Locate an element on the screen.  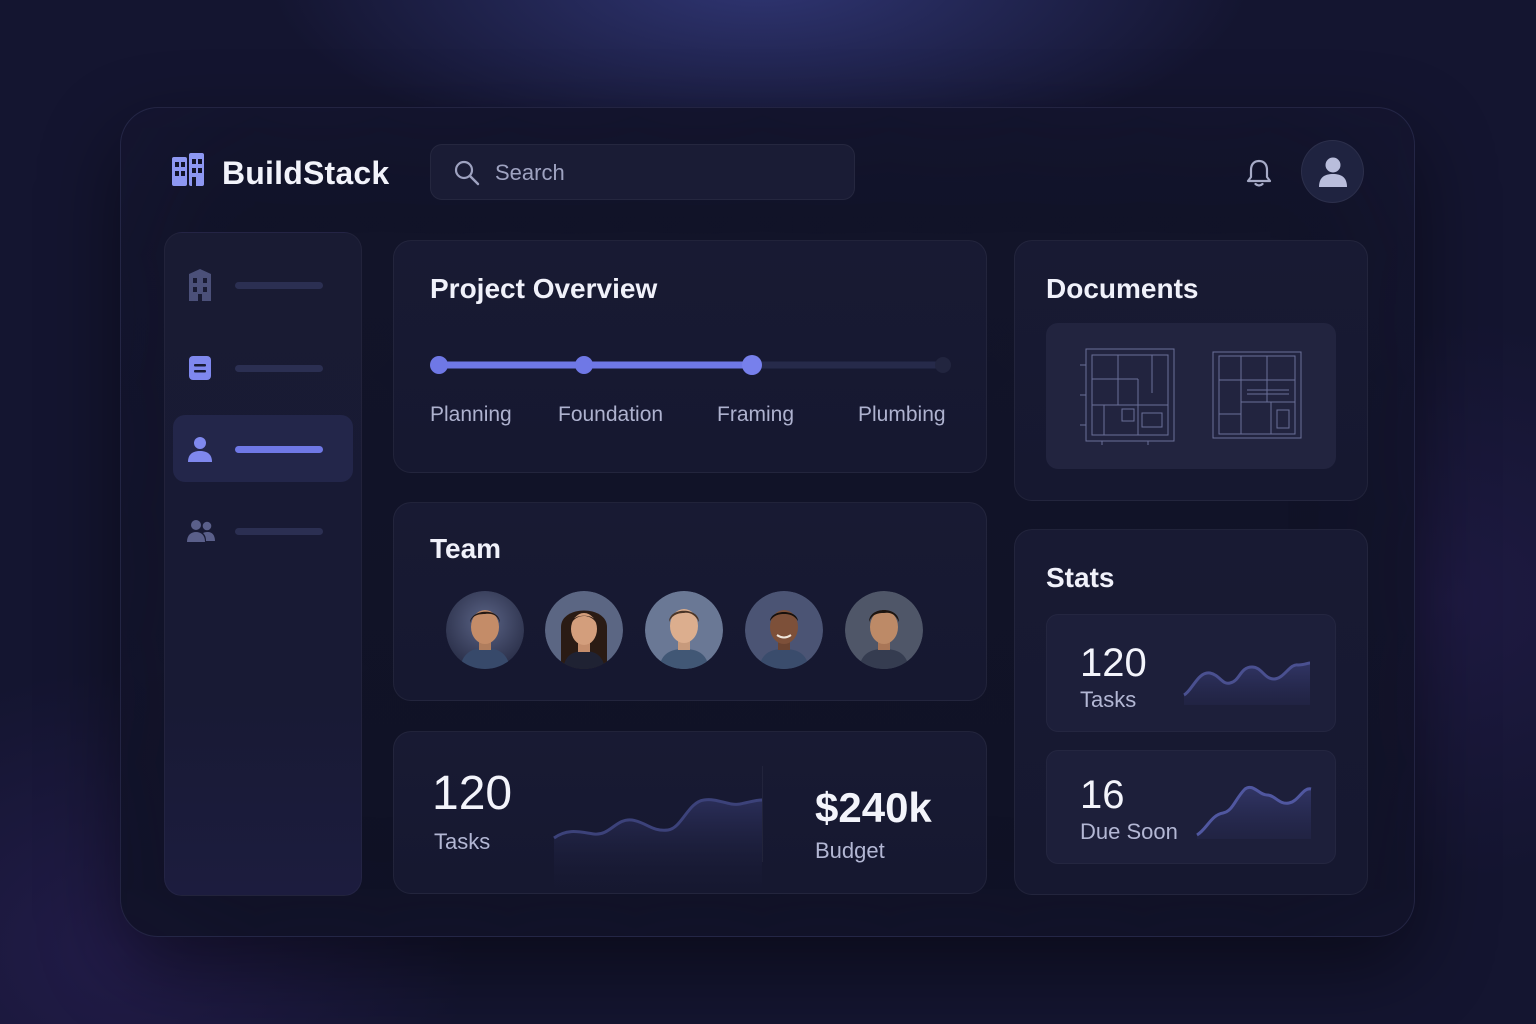
stage-dot-framing is located at coordinates (752, 365).